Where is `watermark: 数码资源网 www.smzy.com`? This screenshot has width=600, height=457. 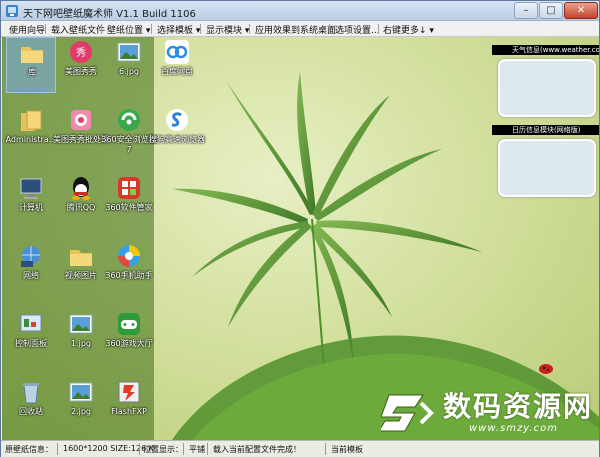
watermark: 数码资源网 www.smzy.com is located at coordinates (487, 411).